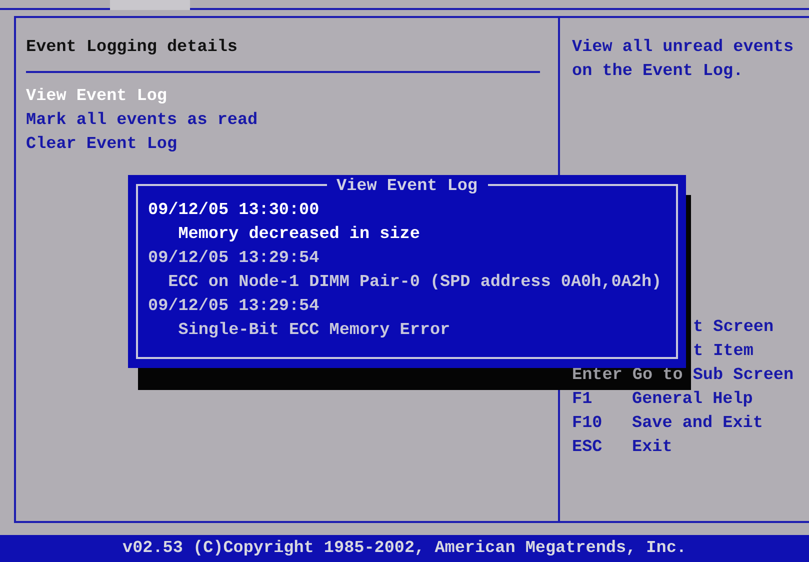 This screenshot has height=562, width=809. I want to click on menu-item: Clear Event Log, so click(287, 145).